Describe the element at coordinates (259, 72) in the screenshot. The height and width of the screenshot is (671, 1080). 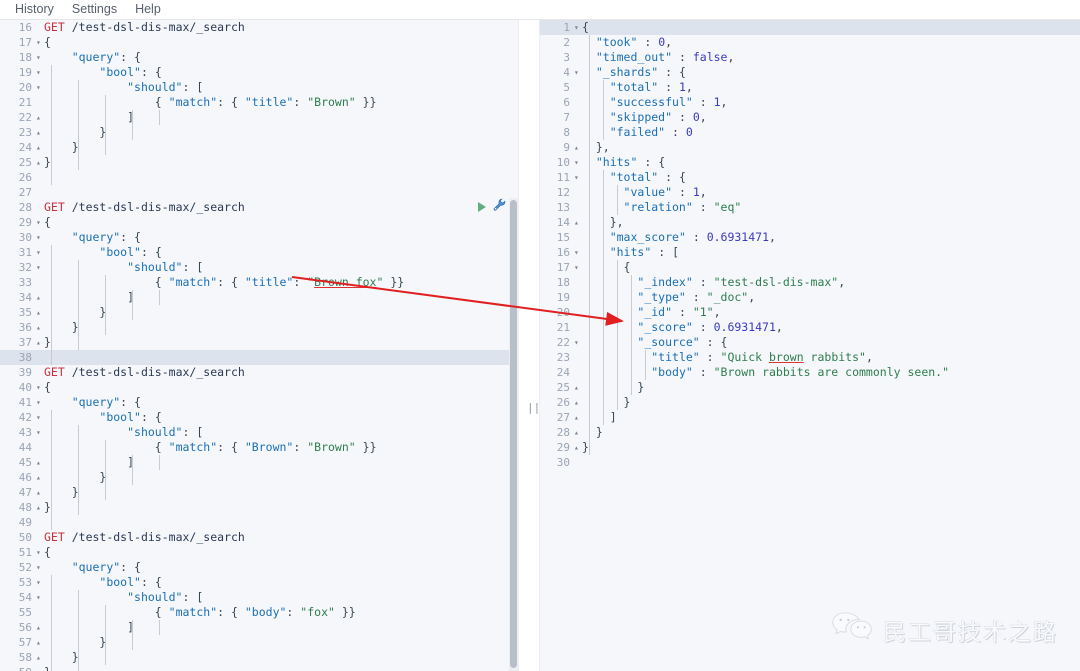
I see `code-line: 19 ▾ "bool": {` at that location.